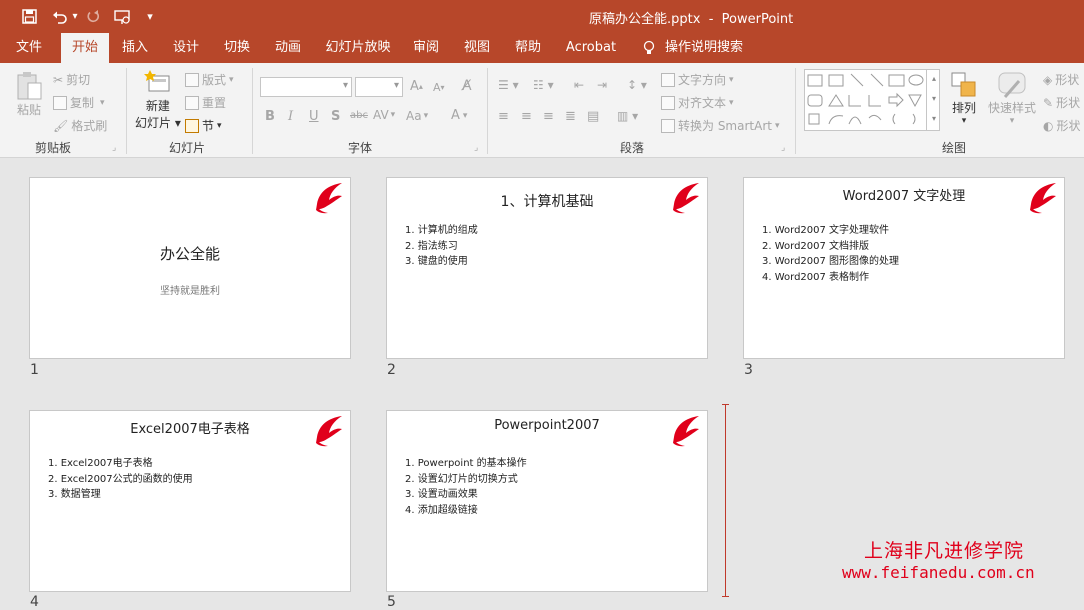  What do you see at coordinates (314, 116) in the screenshot?
I see `underline-button: U` at bounding box center [314, 116].